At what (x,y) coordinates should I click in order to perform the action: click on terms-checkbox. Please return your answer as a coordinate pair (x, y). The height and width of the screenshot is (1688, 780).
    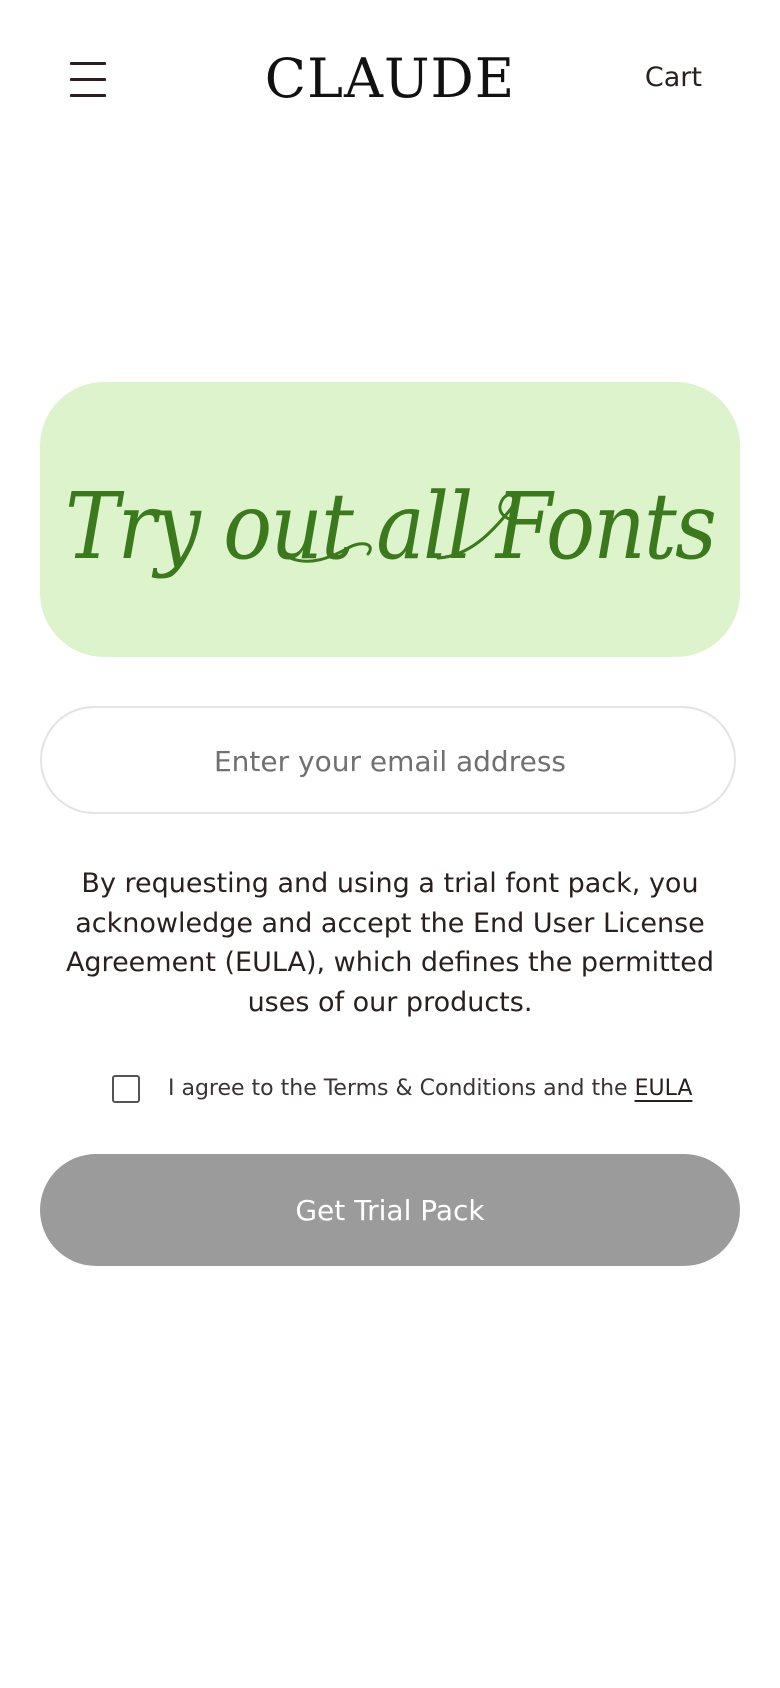
    Looking at the image, I should click on (126, 1089).